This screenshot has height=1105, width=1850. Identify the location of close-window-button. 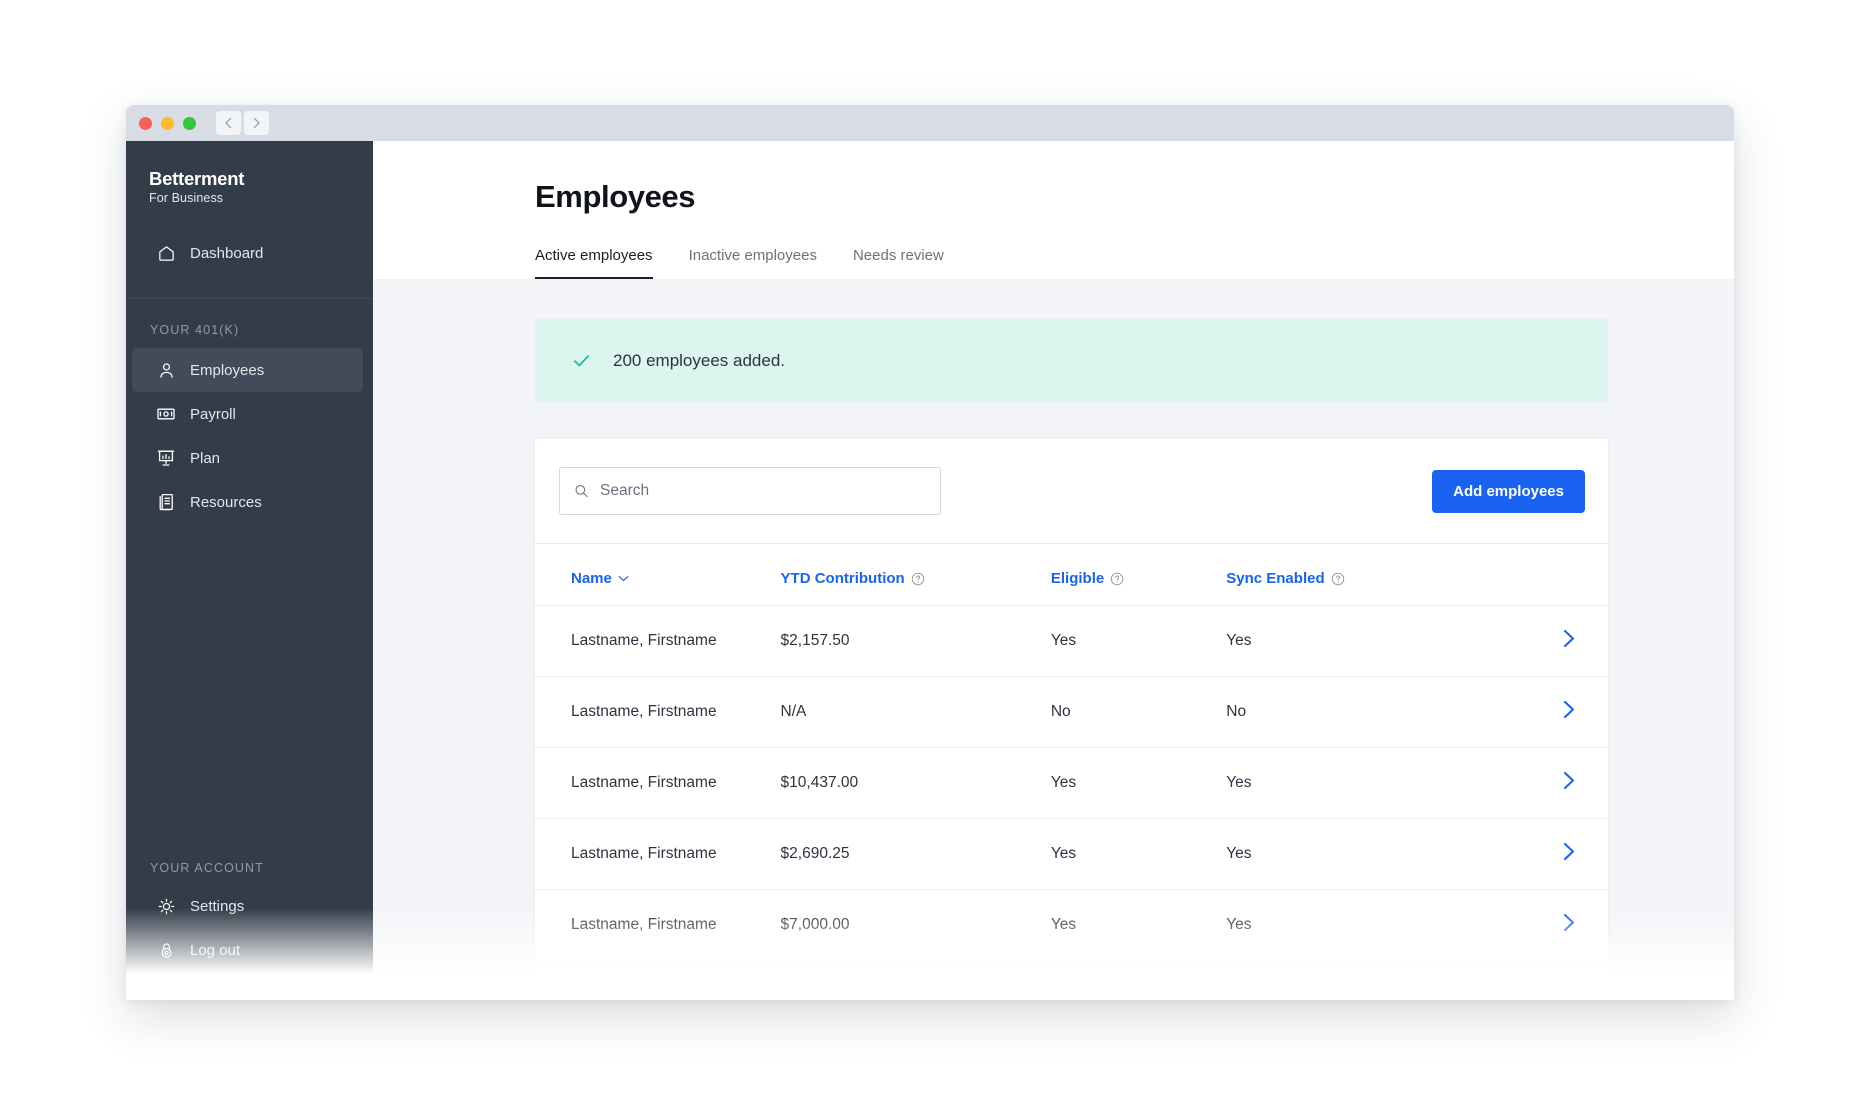
(145, 123).